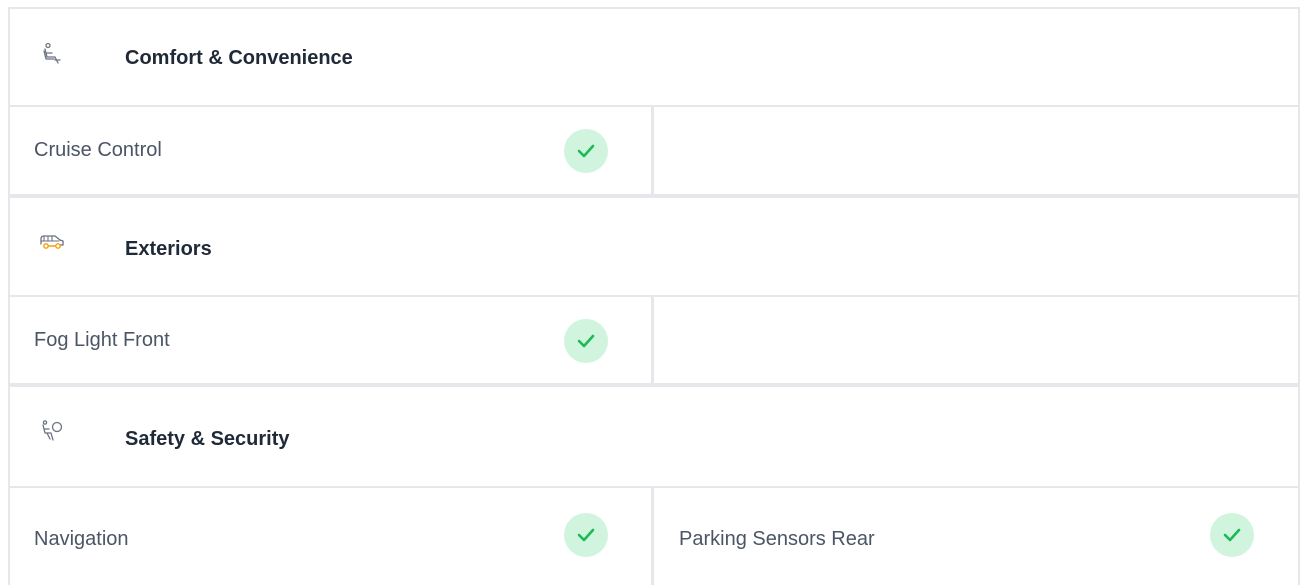 This screenshot has width=1302, height=585. What do you see at coordinates (52, 432) in the screenshot?
I see `airbag-icon` at bounding box center [52, 432].